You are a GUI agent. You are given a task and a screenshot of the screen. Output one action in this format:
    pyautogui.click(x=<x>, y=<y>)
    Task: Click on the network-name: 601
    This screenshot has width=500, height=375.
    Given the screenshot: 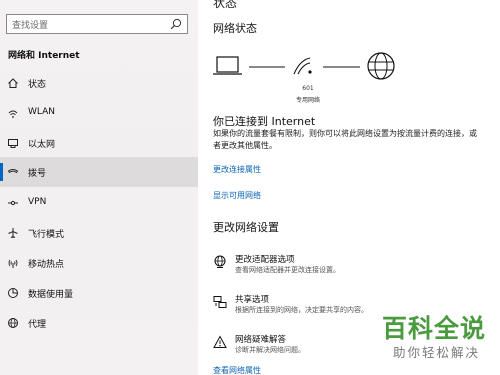 What is the action you would take?
    pyautogui.click(x=308, y=88)
    